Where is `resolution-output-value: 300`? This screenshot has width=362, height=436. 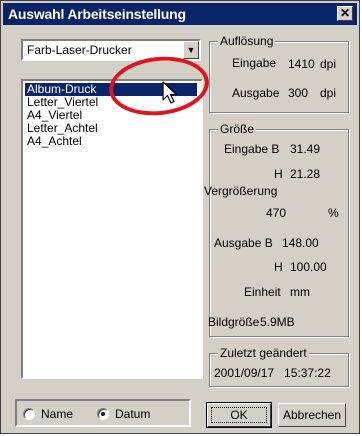
resolution-output-value: 300 is located at coordinates (298, 93).